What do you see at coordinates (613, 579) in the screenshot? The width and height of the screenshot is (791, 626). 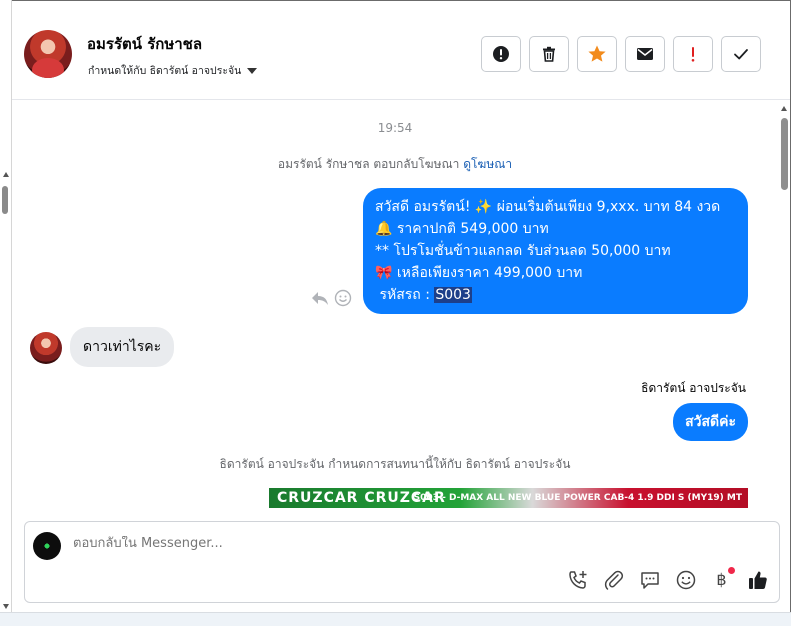 I see `paperclip-icon` at bounding box center [613, 579].